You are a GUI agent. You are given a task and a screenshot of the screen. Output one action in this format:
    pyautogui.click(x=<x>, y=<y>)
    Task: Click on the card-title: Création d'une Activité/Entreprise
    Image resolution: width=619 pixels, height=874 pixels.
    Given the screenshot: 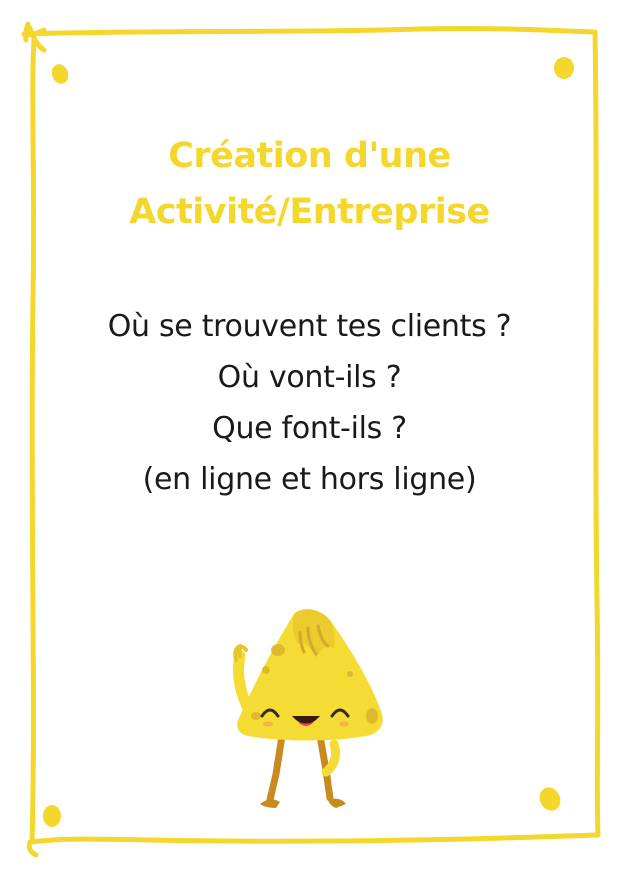 What is the action you would take?
    pyautogui.click(x=309, y=184)
    